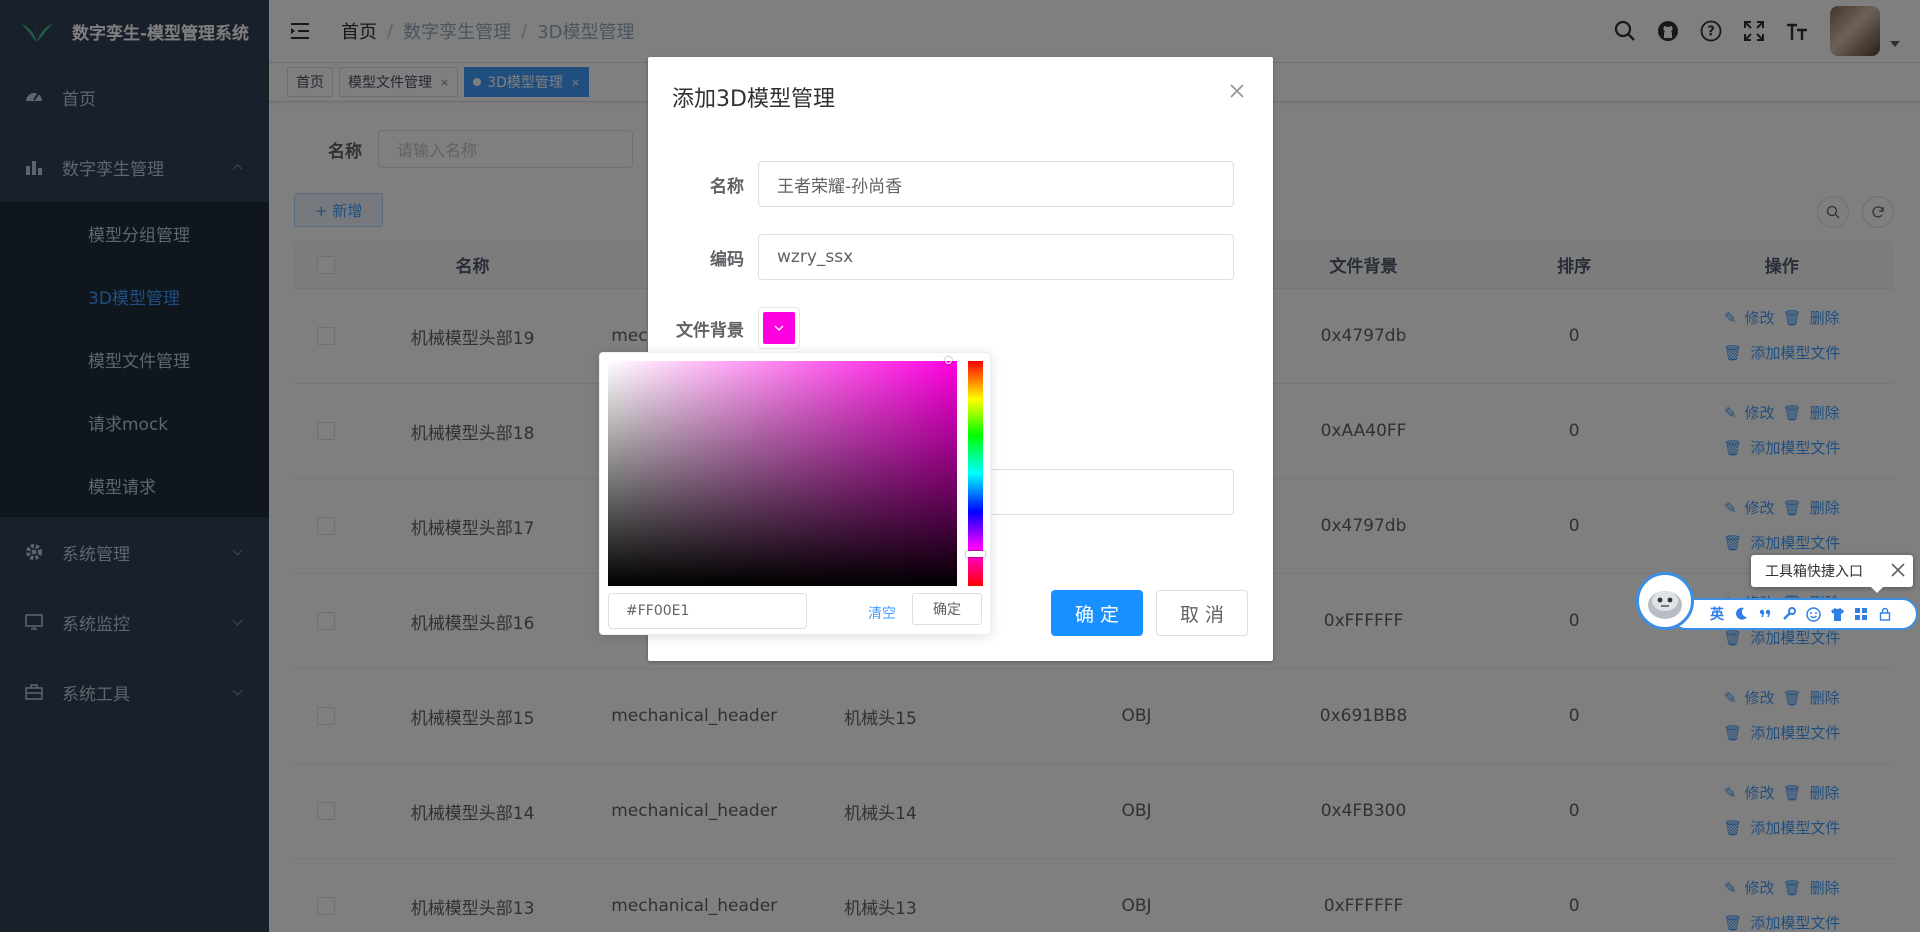  Describe the element at coordinates (782, 473) in the screenshot. I see `saturation-value-panel` at that location.